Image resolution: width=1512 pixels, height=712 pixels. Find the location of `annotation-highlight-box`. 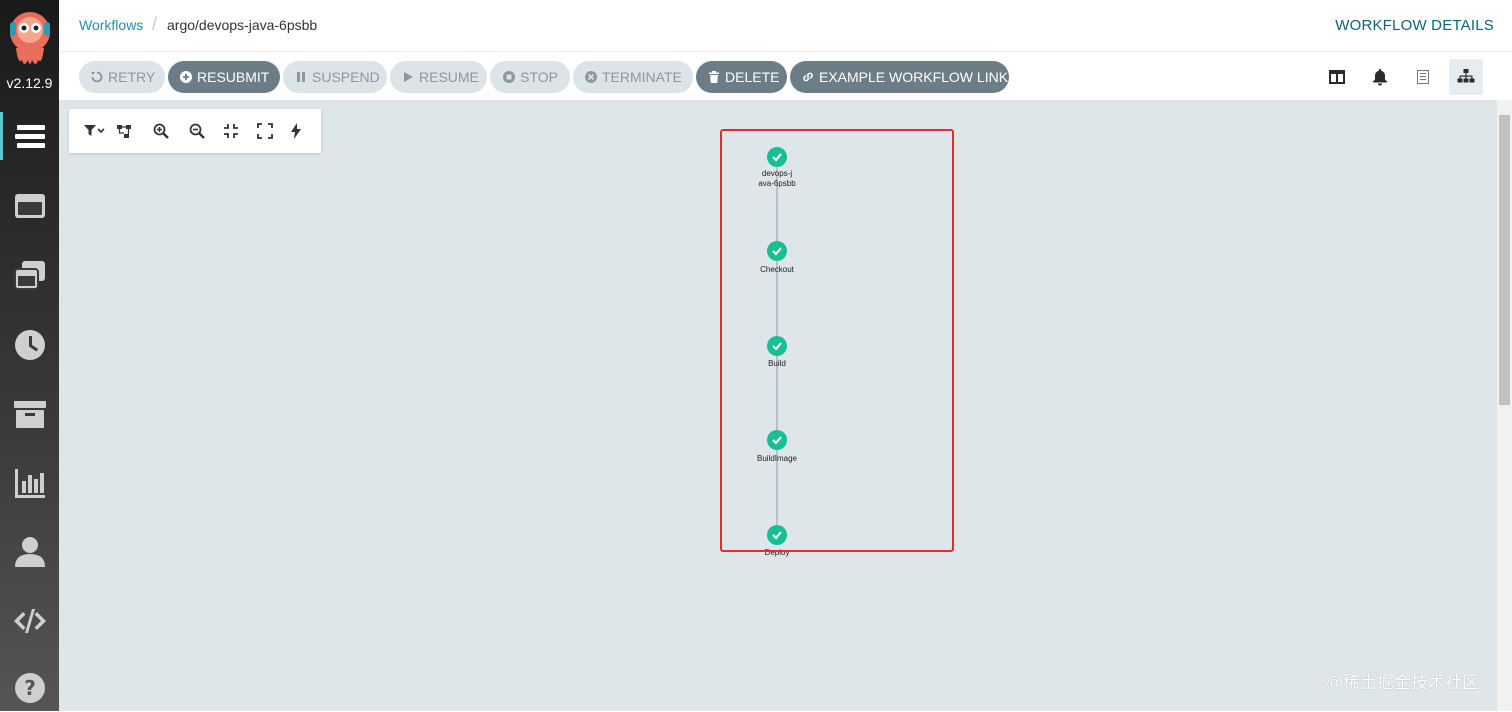

annotation-highlight-box is located at coordinates (837, 340).